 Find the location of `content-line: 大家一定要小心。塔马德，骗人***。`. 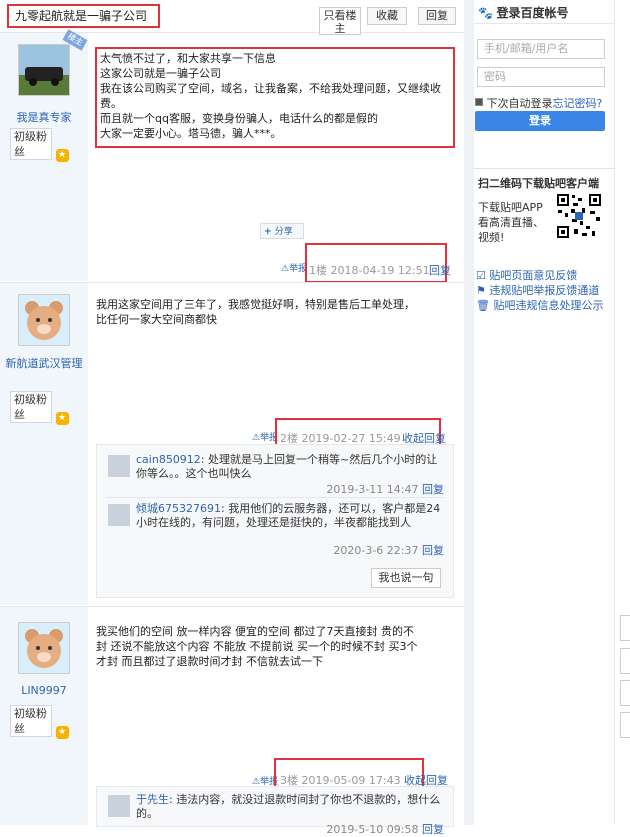

content-line: 大家一定要小心。塔马德，骗人***。 is located at coordinates (191, 133).